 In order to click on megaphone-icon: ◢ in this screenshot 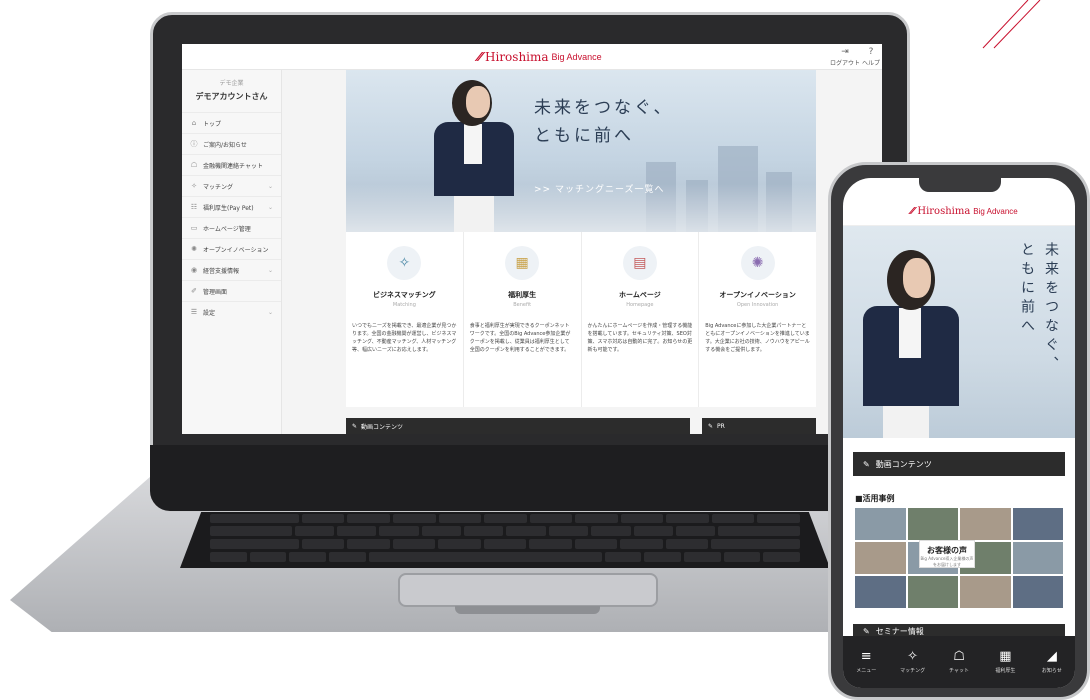, I will do `click(1051, 656)`.